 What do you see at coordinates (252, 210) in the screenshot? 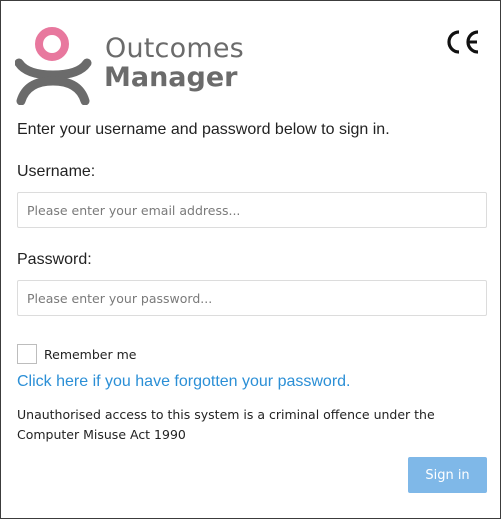
I see `username-input` at bounding box center [252, 210].